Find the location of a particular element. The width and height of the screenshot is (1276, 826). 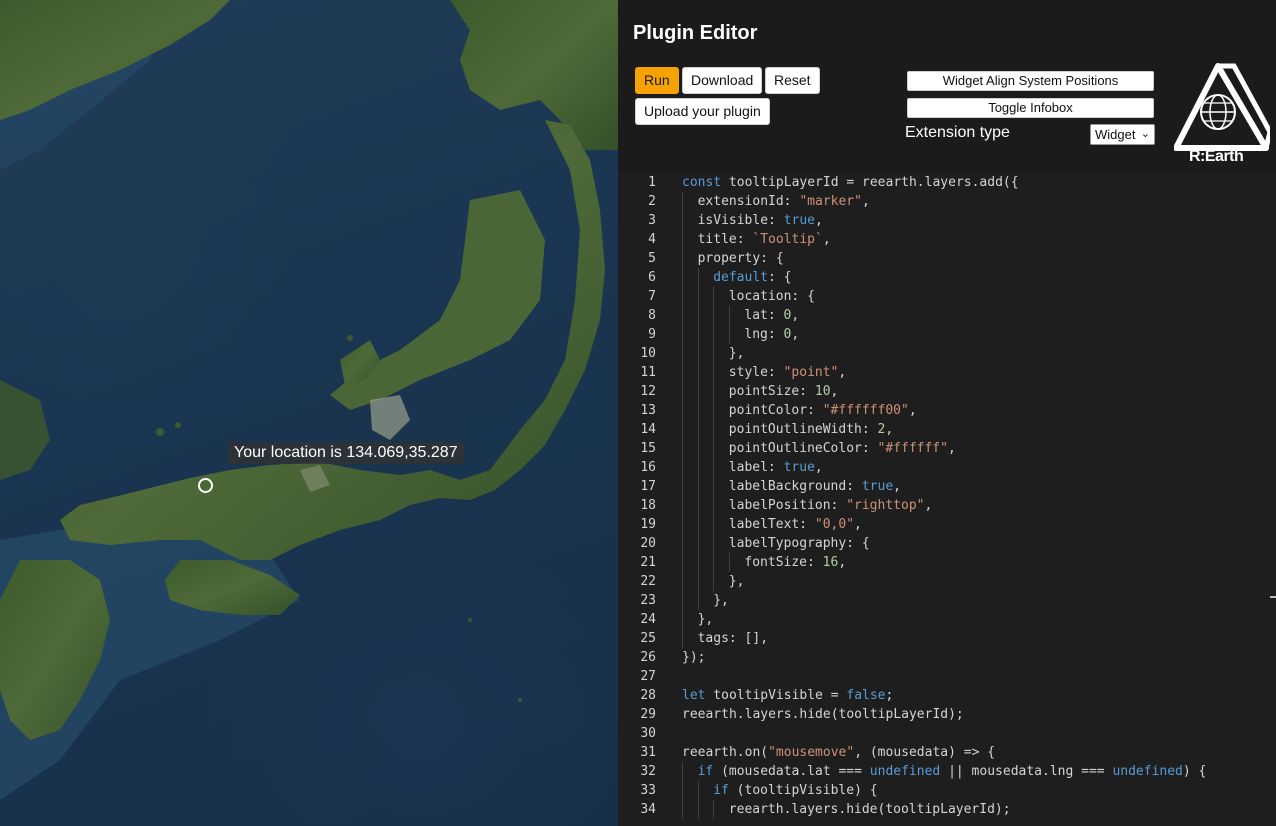

code-text: }, is located at coordinates (737, 581).